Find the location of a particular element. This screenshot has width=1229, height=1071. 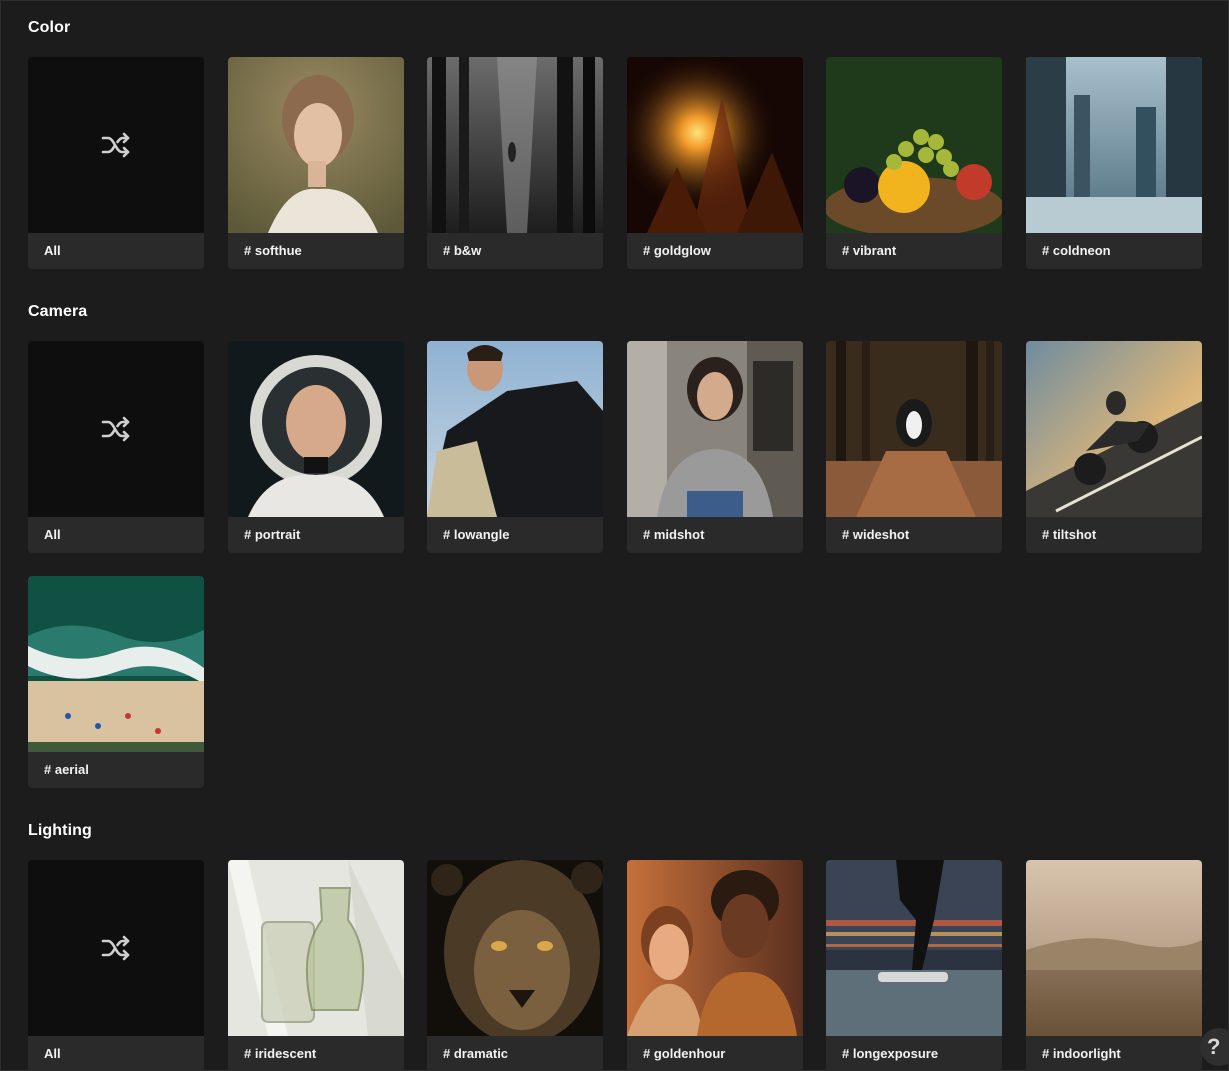

section-title: Camera is located at coordinates (58, 311).